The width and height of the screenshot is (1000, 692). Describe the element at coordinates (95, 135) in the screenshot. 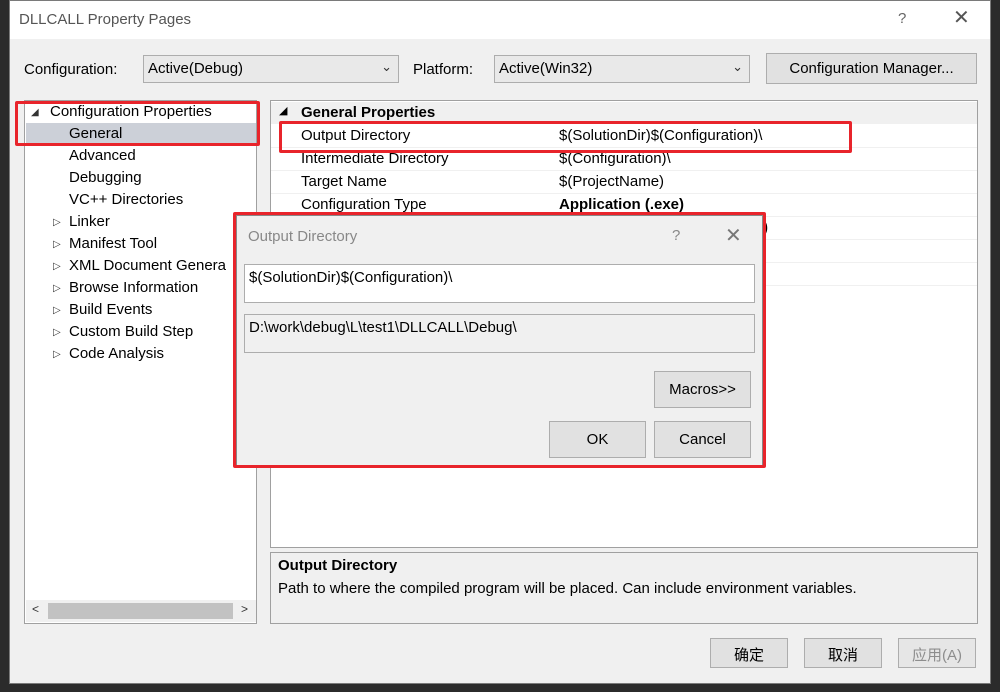

I see `tree-item-general: General` at that location.